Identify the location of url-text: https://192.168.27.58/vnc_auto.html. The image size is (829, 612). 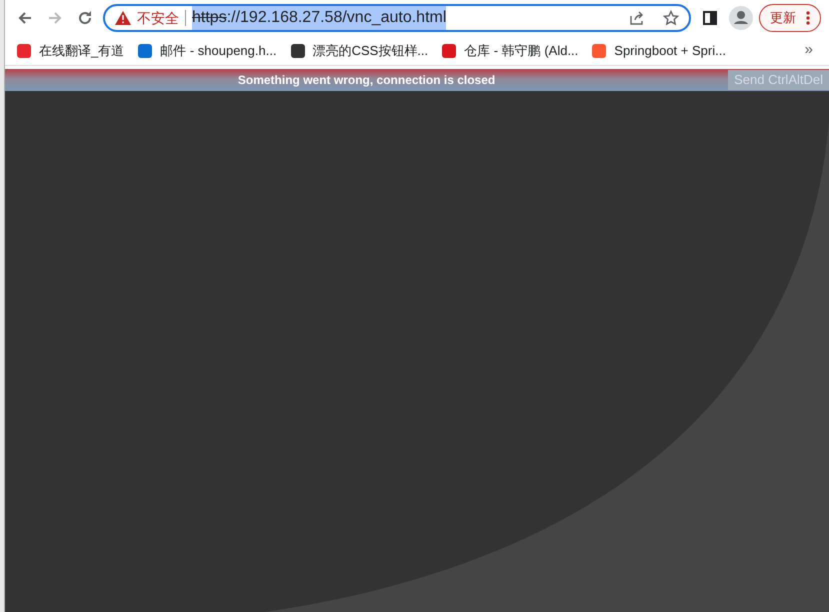
(319, 18).